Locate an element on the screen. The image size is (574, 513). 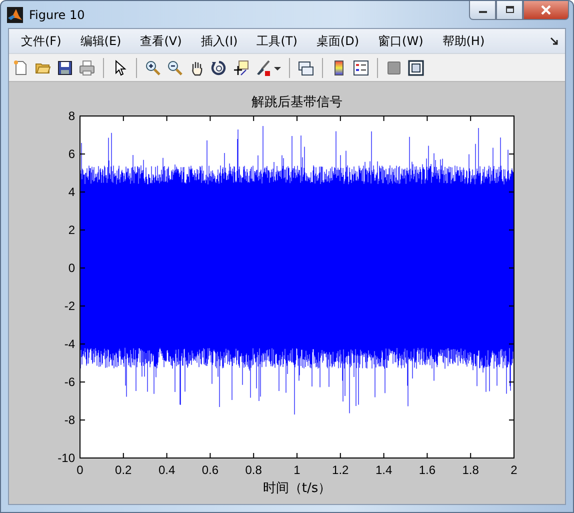
y-tick-label: -2 is located at coordinates (69, 306).